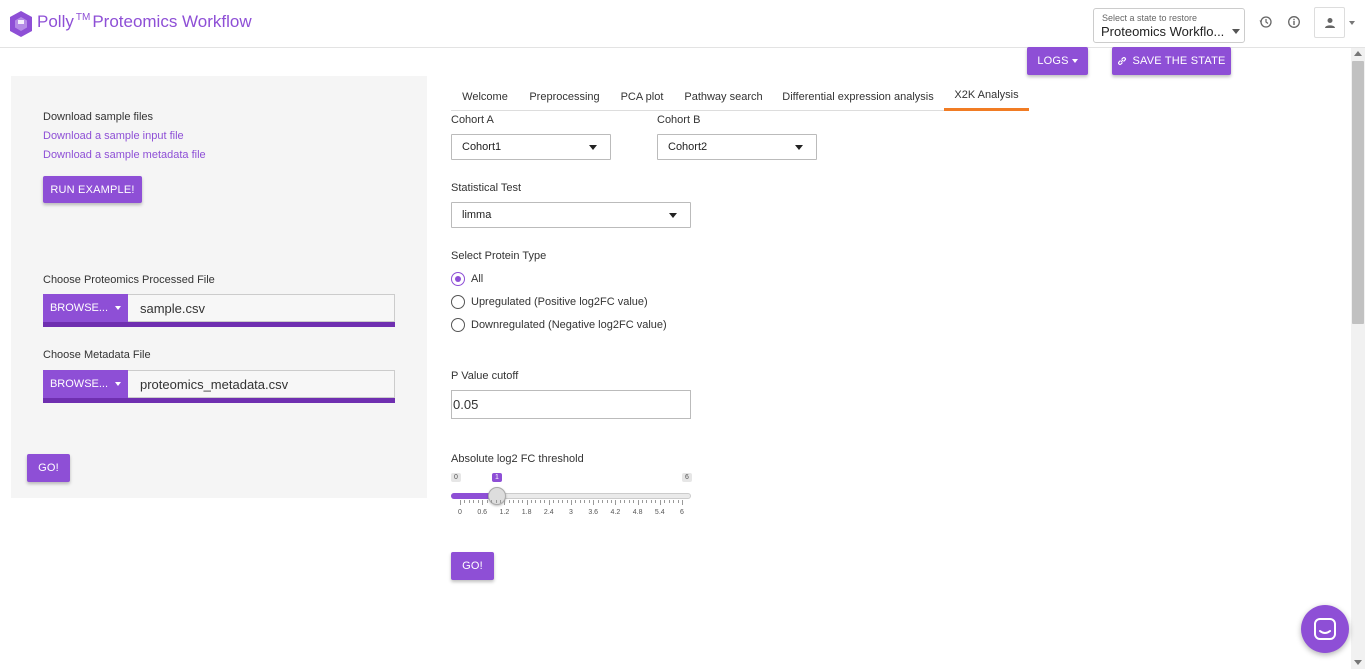  What do you see at coordinates (124, 155) in the screenshot?
I see `download-metadata-link: Download a sample metadata file` at bounding box center [124, 155].